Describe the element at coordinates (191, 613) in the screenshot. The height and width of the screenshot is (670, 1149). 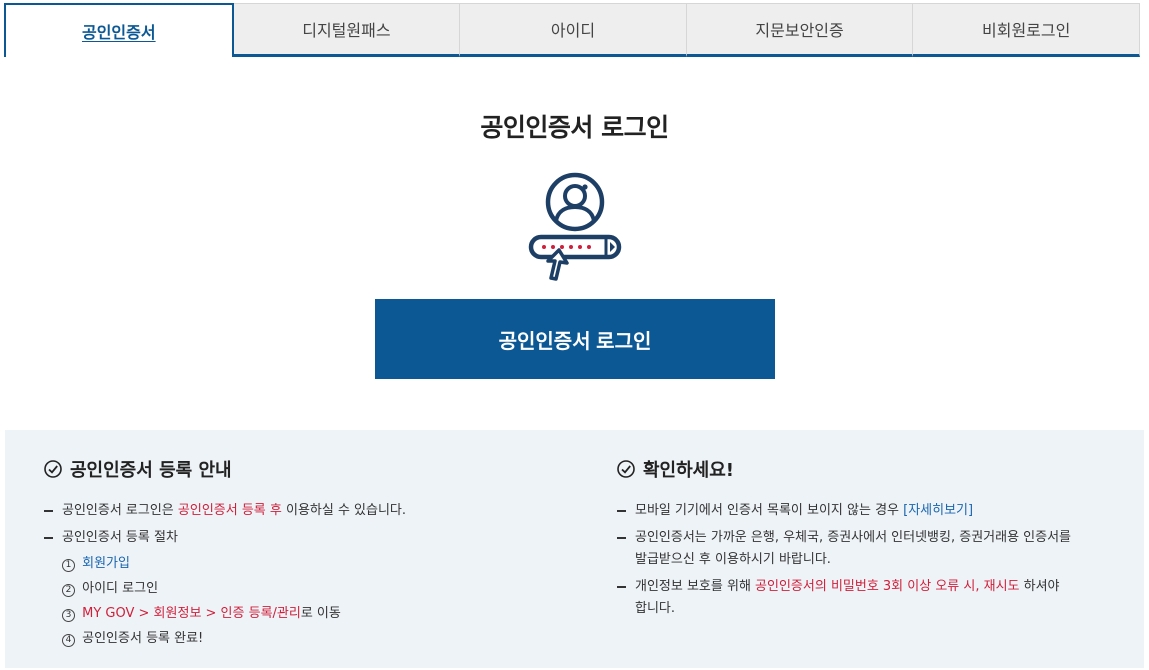
I see `step-highlight: MY GOV > 회원정보 > 인증 등록/관리` at that location.